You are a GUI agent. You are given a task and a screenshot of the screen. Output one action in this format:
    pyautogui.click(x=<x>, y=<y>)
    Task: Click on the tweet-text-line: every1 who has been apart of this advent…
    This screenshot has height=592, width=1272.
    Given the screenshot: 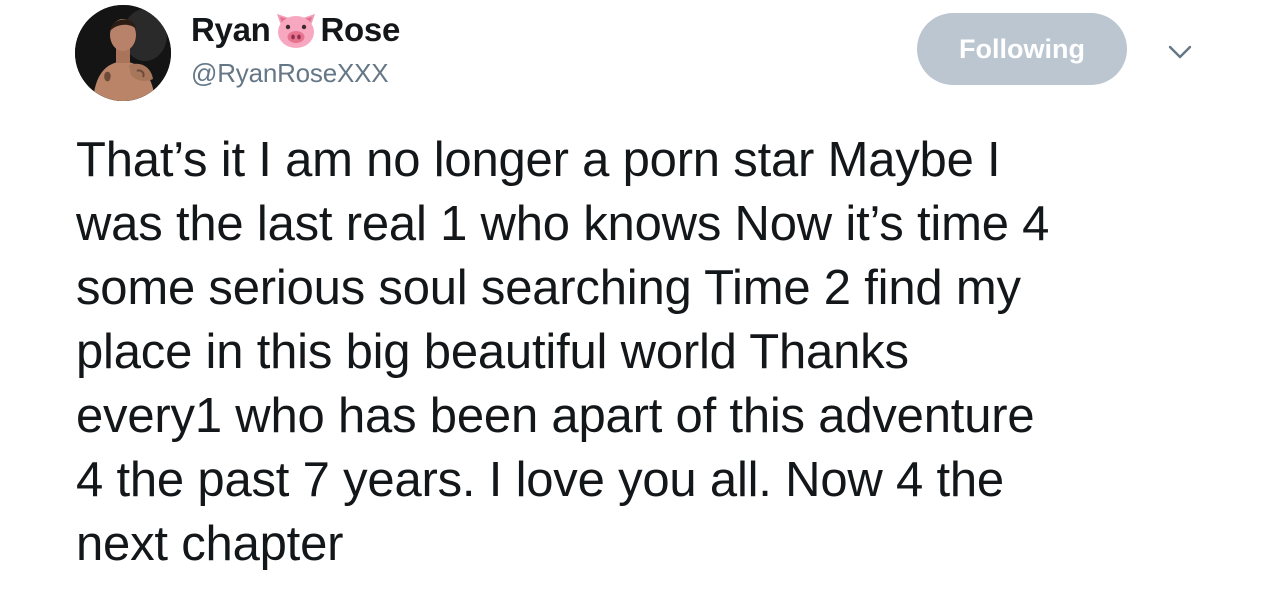 What is the action you would take?
    pyautogui.click(x=555, y=416)
    